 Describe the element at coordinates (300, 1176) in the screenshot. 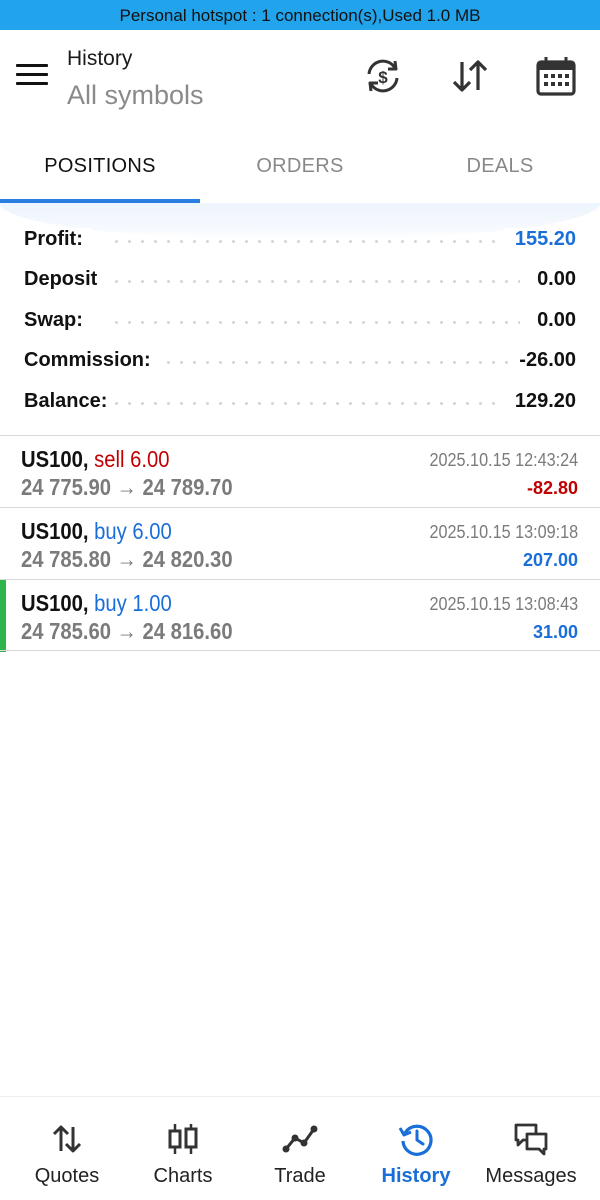

I see `nav-label: Trade` at that location.